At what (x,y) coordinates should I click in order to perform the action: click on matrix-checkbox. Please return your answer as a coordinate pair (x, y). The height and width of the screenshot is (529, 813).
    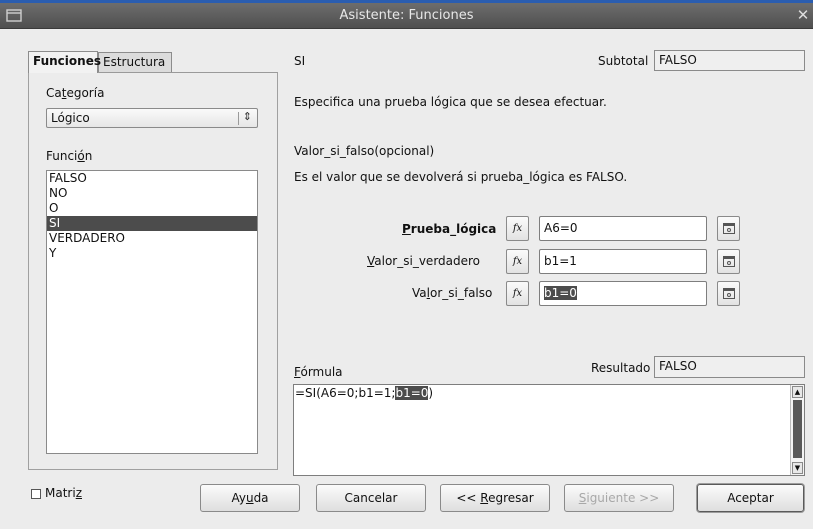
    Looking at the image, I should click on (36, 494).